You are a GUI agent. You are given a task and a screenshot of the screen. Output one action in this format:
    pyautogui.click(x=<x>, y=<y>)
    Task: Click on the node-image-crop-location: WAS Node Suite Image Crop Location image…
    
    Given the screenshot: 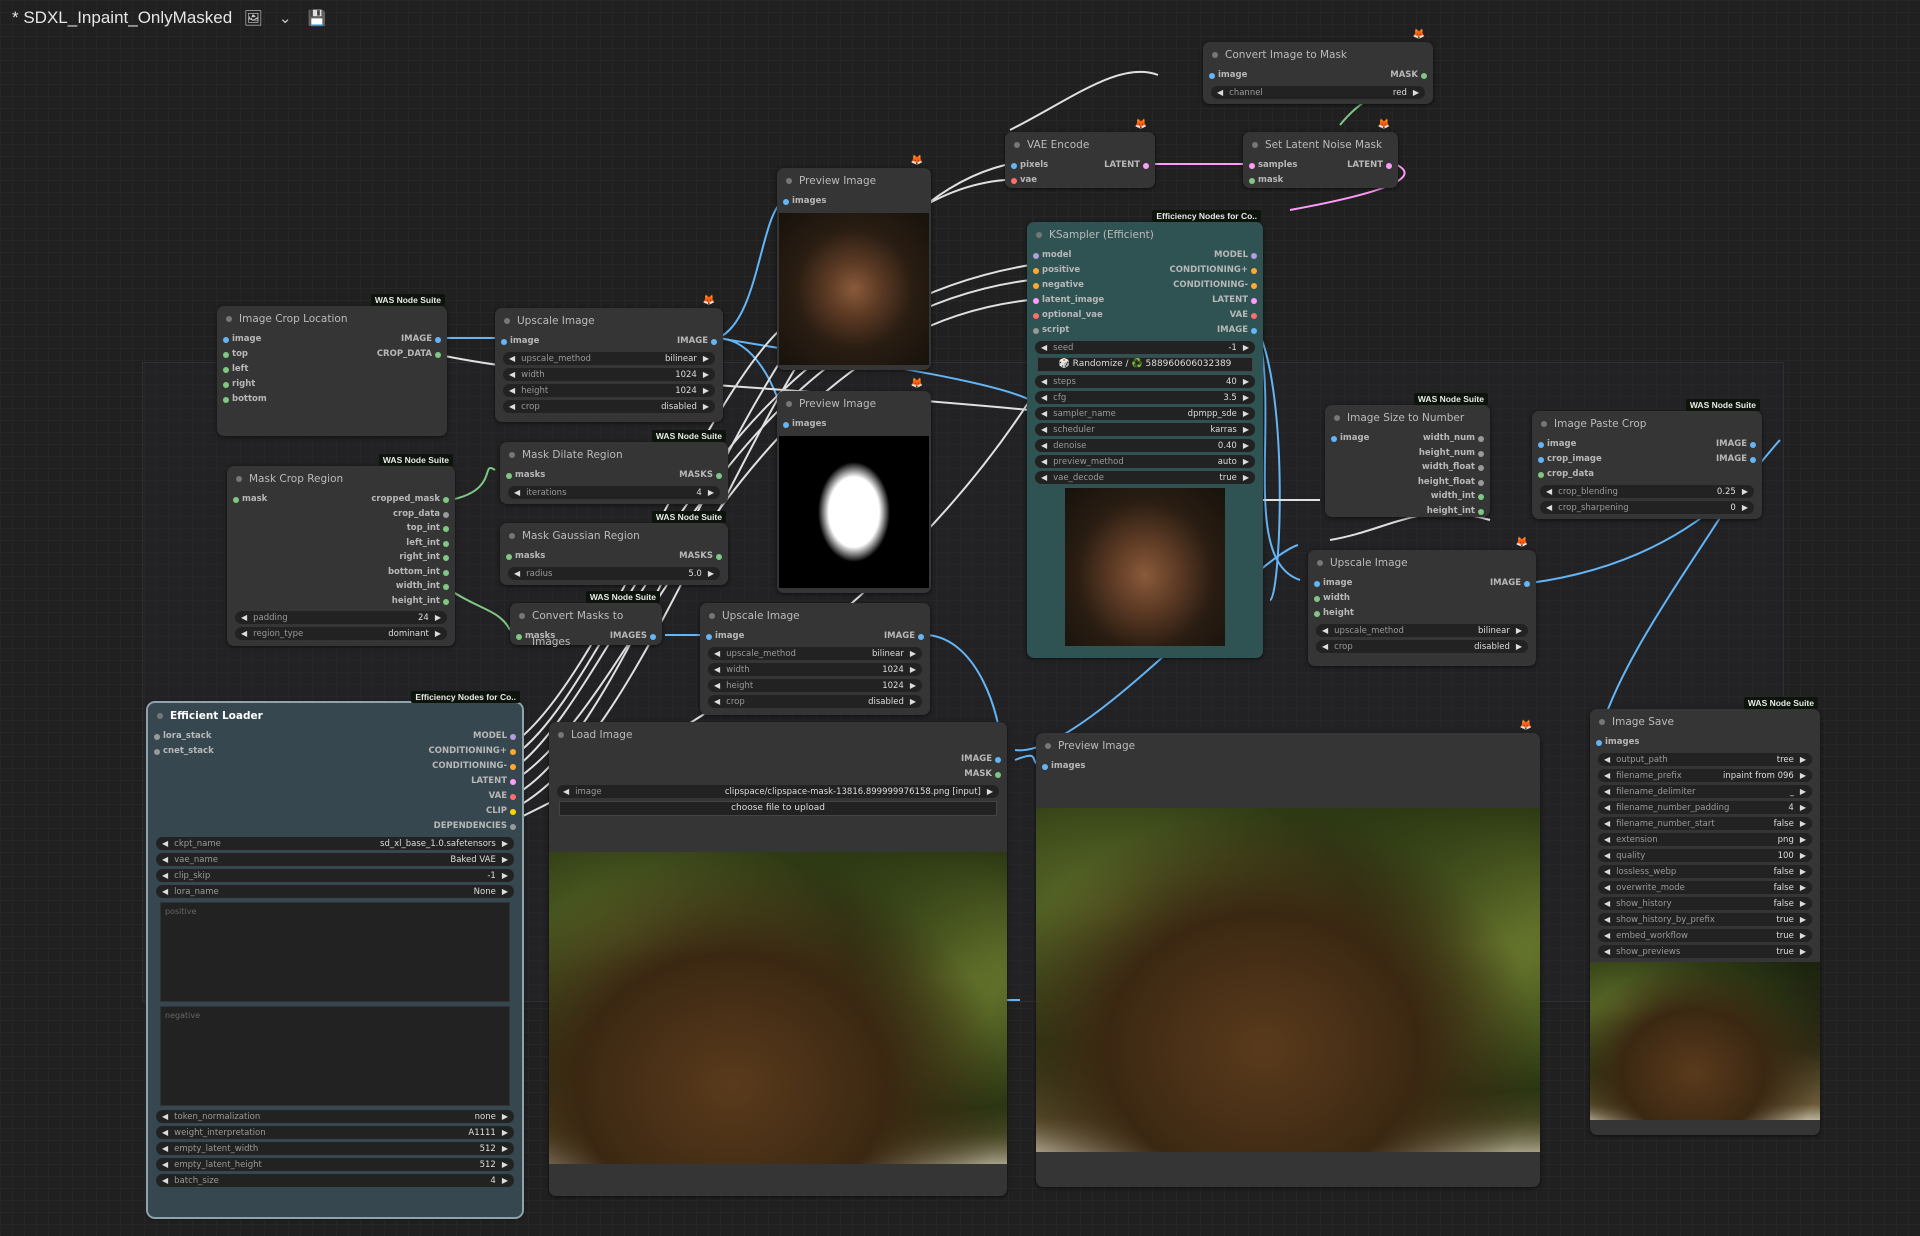 What is the action you would take?
    pyautogui.click(x=332, y=365)
    